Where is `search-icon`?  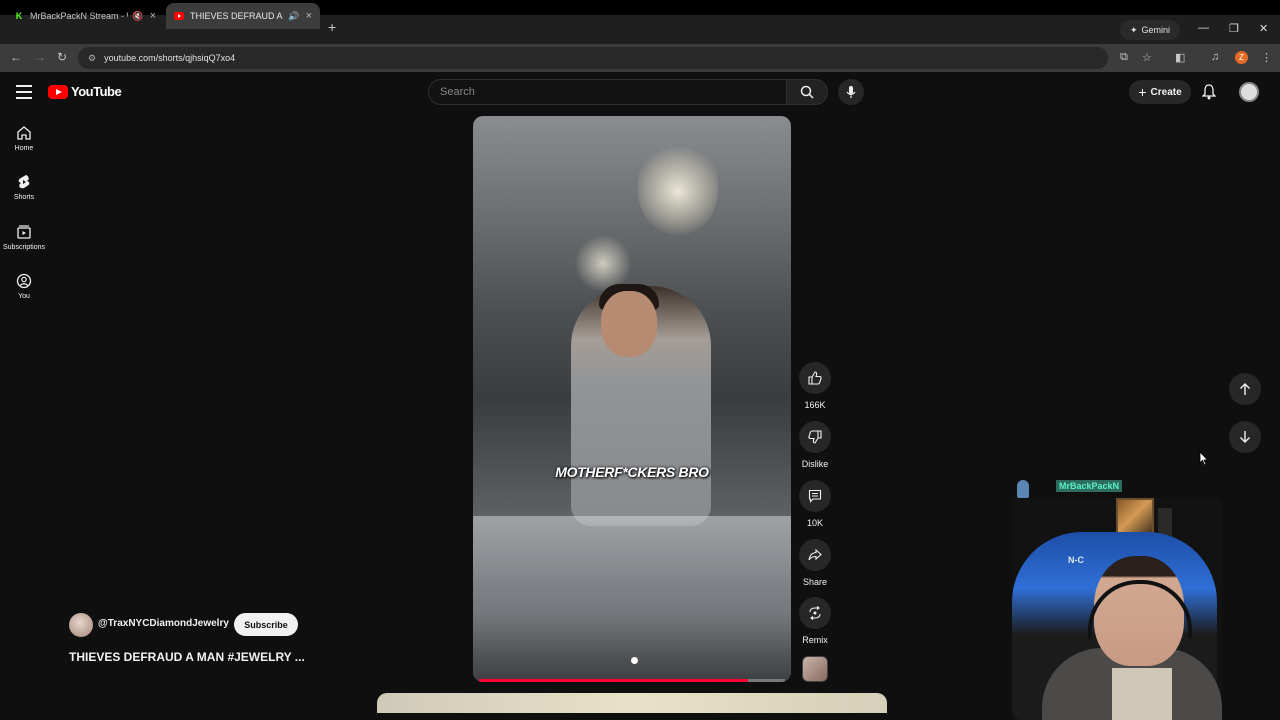
search-icon is located at coordinates (807, 92).